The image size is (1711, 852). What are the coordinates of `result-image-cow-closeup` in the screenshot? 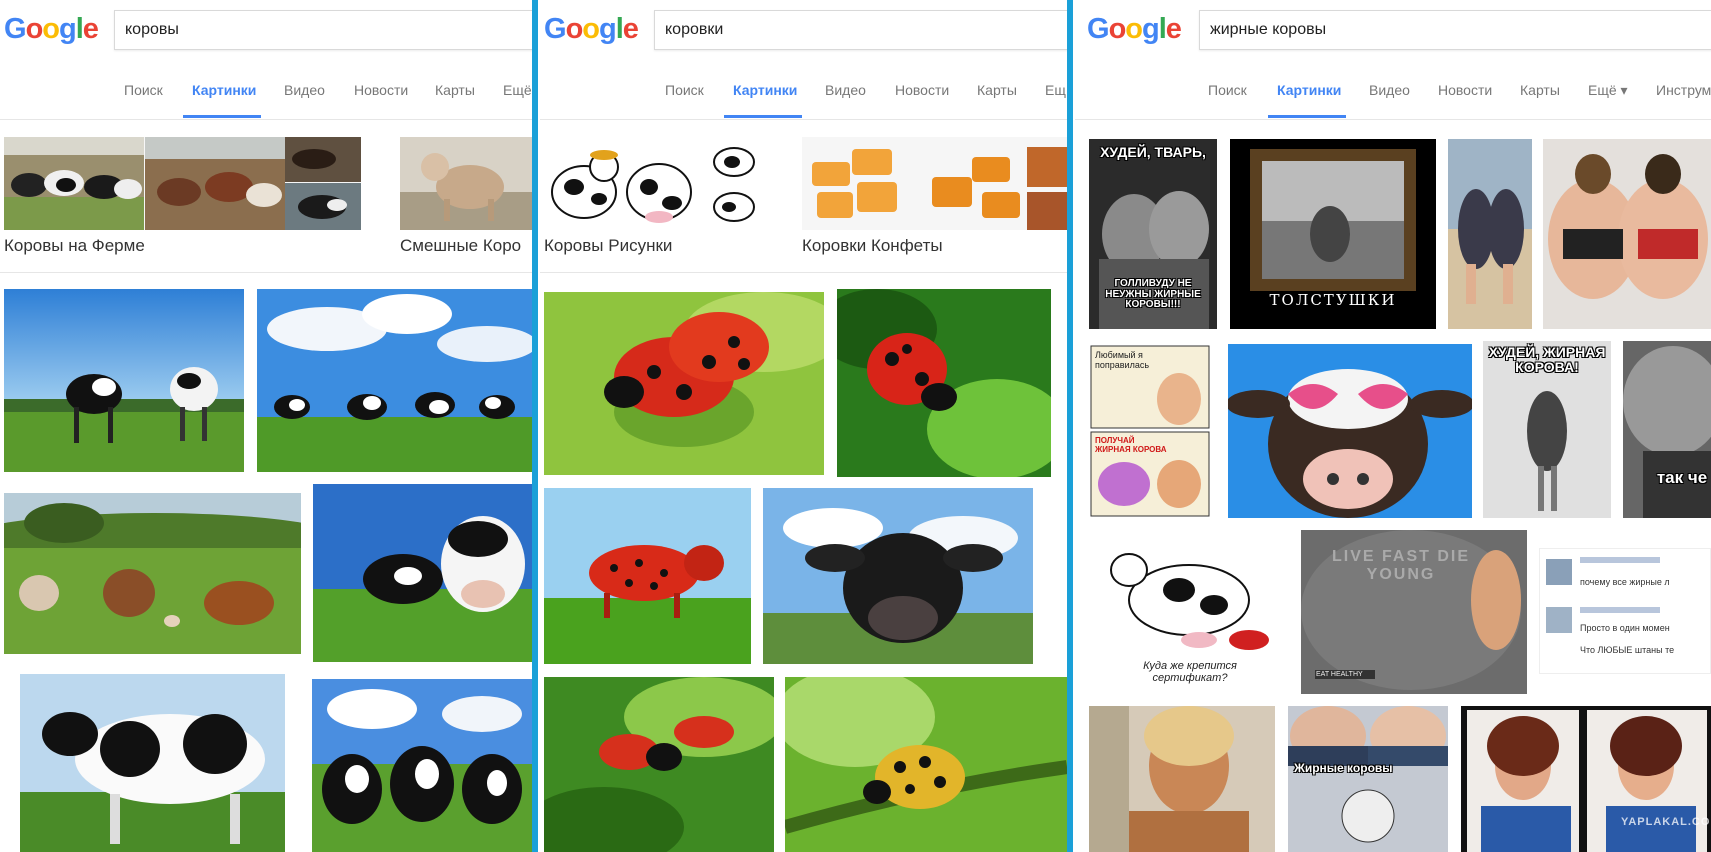 It's located at (422, 573).